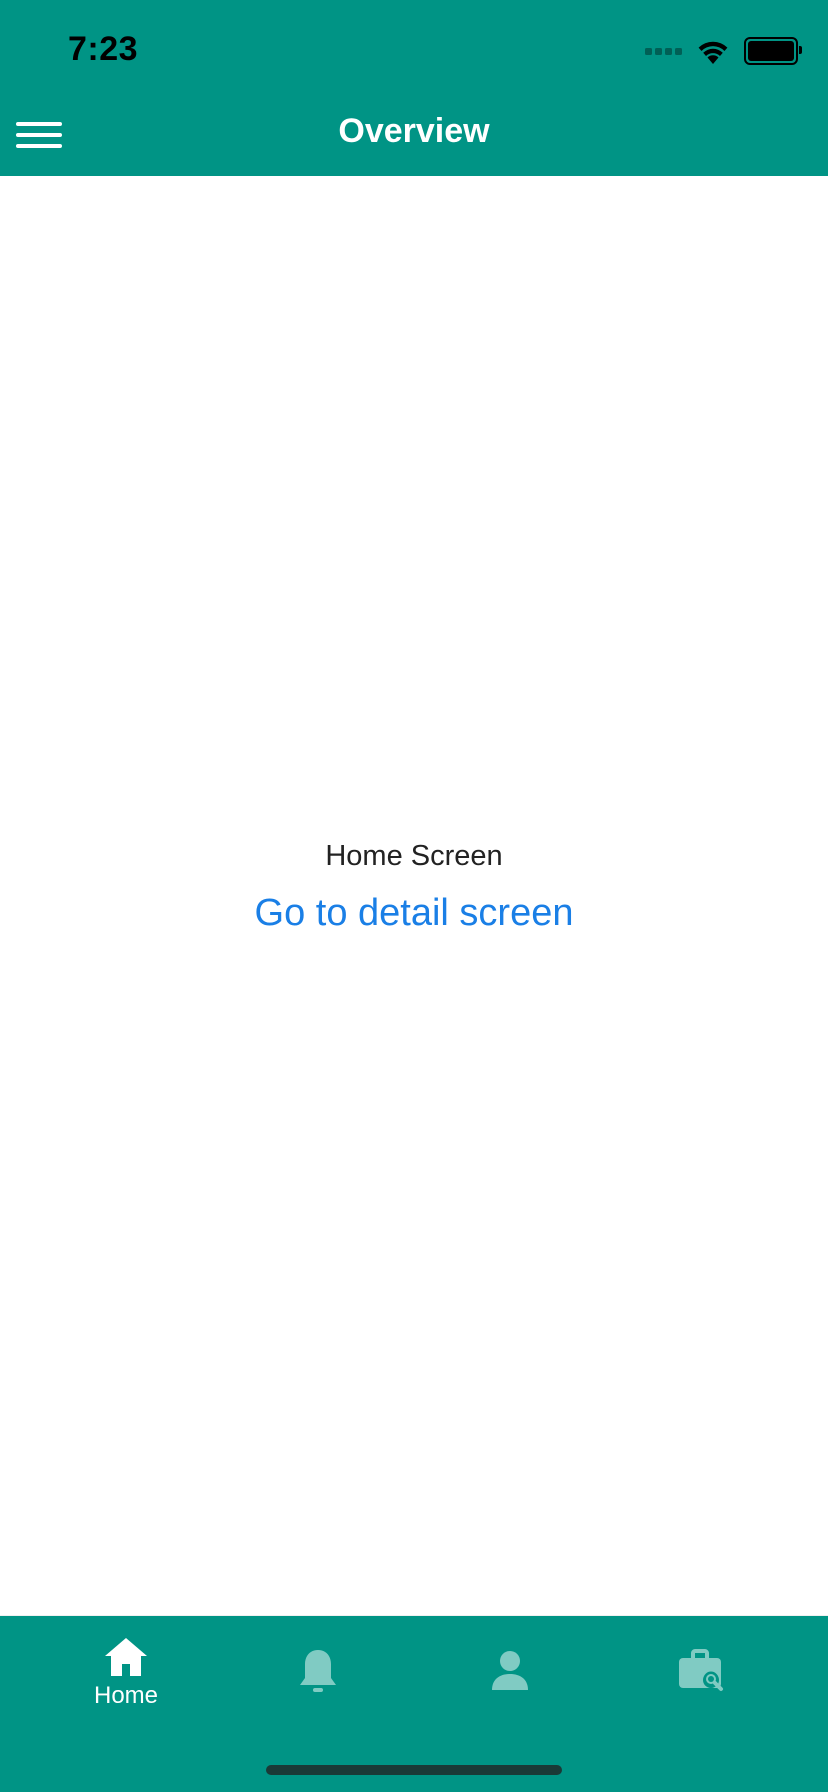 This screenshot has width=828, height=1792. I want to click on tab-home-label: Home, so click(126, 1695).